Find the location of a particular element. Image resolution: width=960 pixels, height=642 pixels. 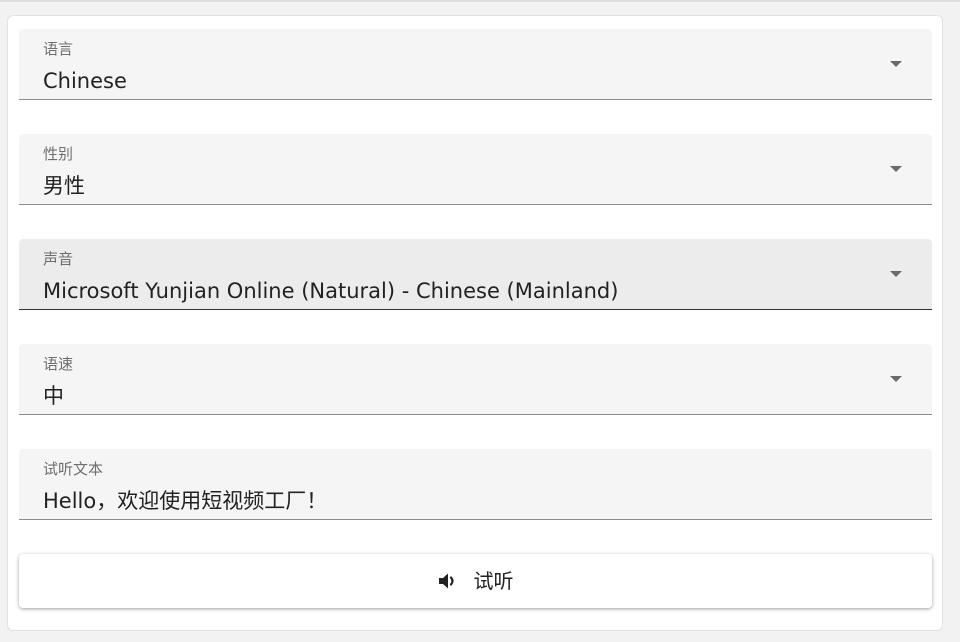

speed-value: 中 is located at coordinates (53, 396).